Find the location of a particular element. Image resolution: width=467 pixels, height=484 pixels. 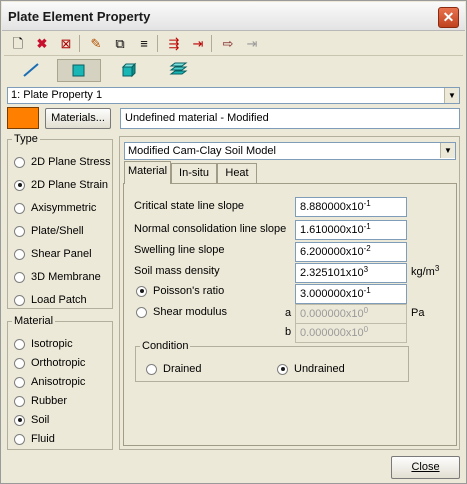

material-option-isotropic: Isotropic is located at coordinates (43, 344).